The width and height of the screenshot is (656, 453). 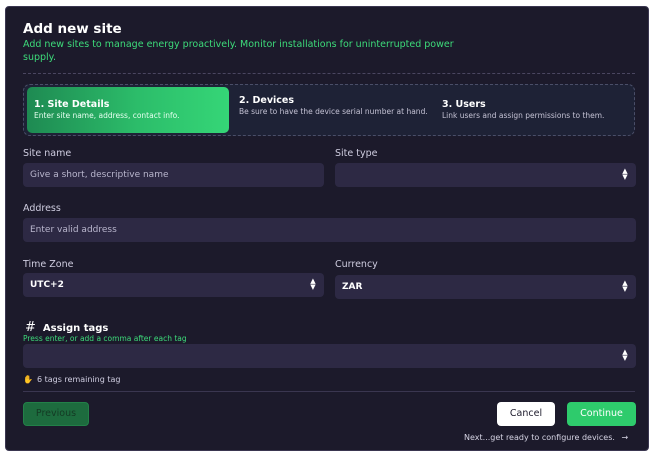 I want to click on arrow-right-icon: →, so click(x=625, y=437).